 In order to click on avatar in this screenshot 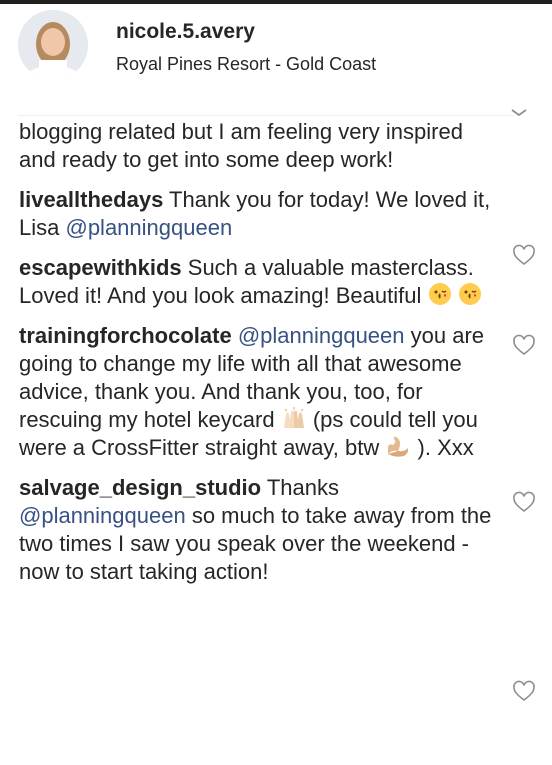, I will do `click(53, 45)`.